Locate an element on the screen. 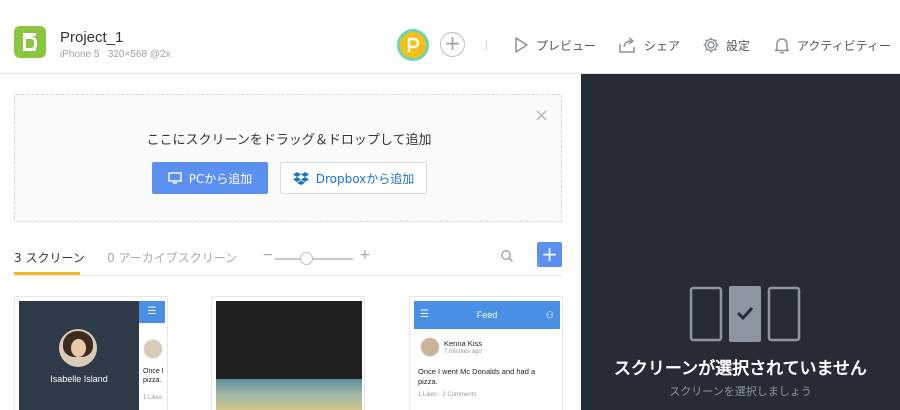 Image resolution: width=900 pixels, height=410 pixels. post-author: Kenna Kiss is located at coordinates (463, 343).